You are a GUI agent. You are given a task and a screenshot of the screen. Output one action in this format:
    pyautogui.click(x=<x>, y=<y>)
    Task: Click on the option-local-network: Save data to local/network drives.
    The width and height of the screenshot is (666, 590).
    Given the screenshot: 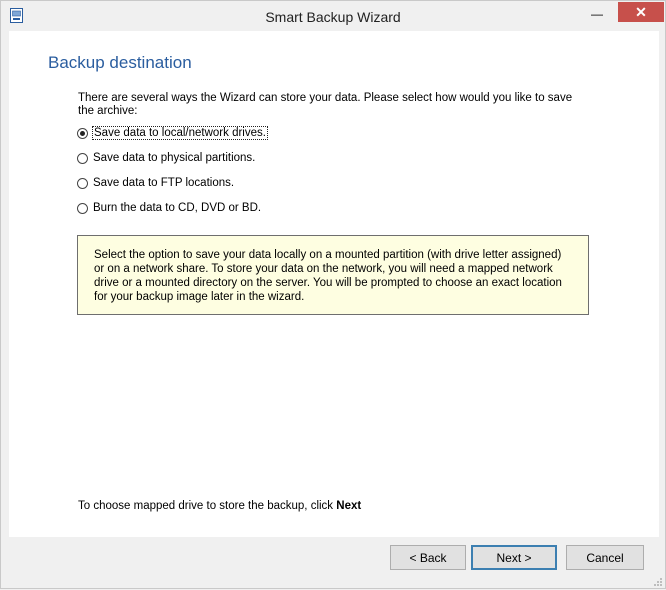 What is the action you would take?
    pyautogui.click(x=172, y=133)
    